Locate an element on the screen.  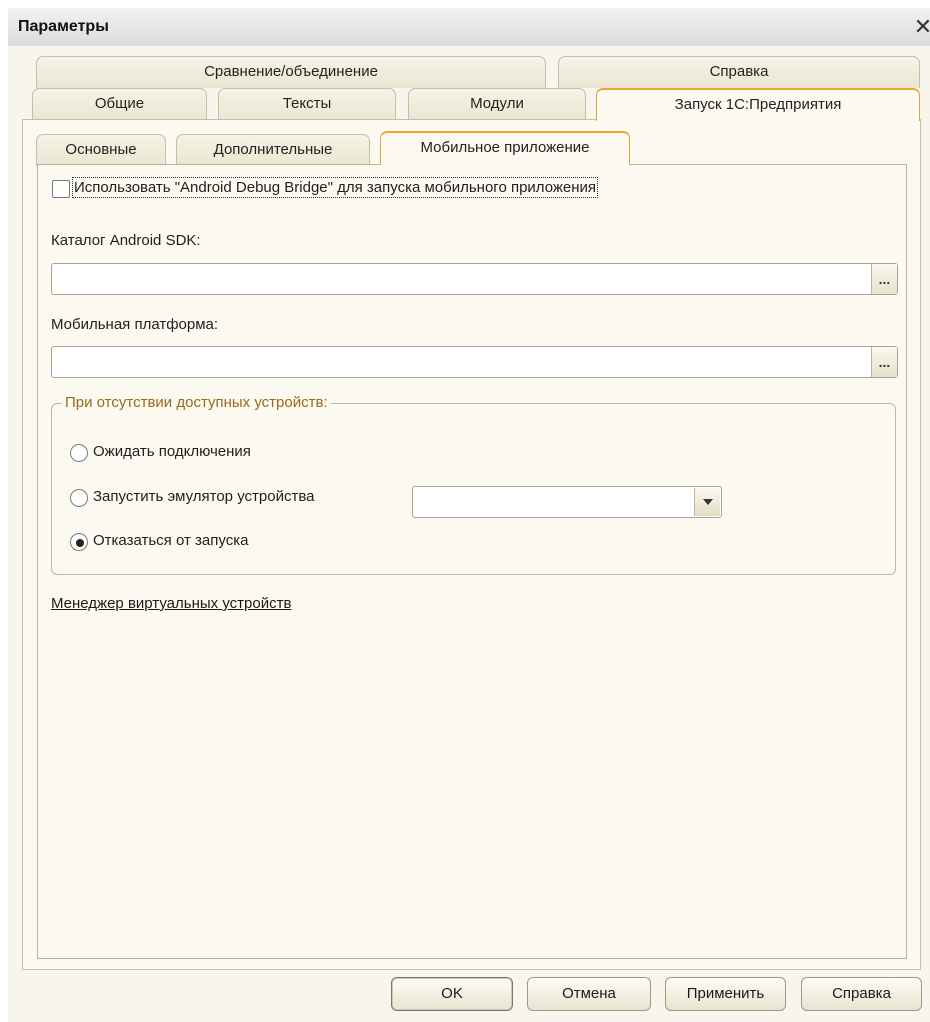
sdk-path-field is located at coordinates (463, 280).